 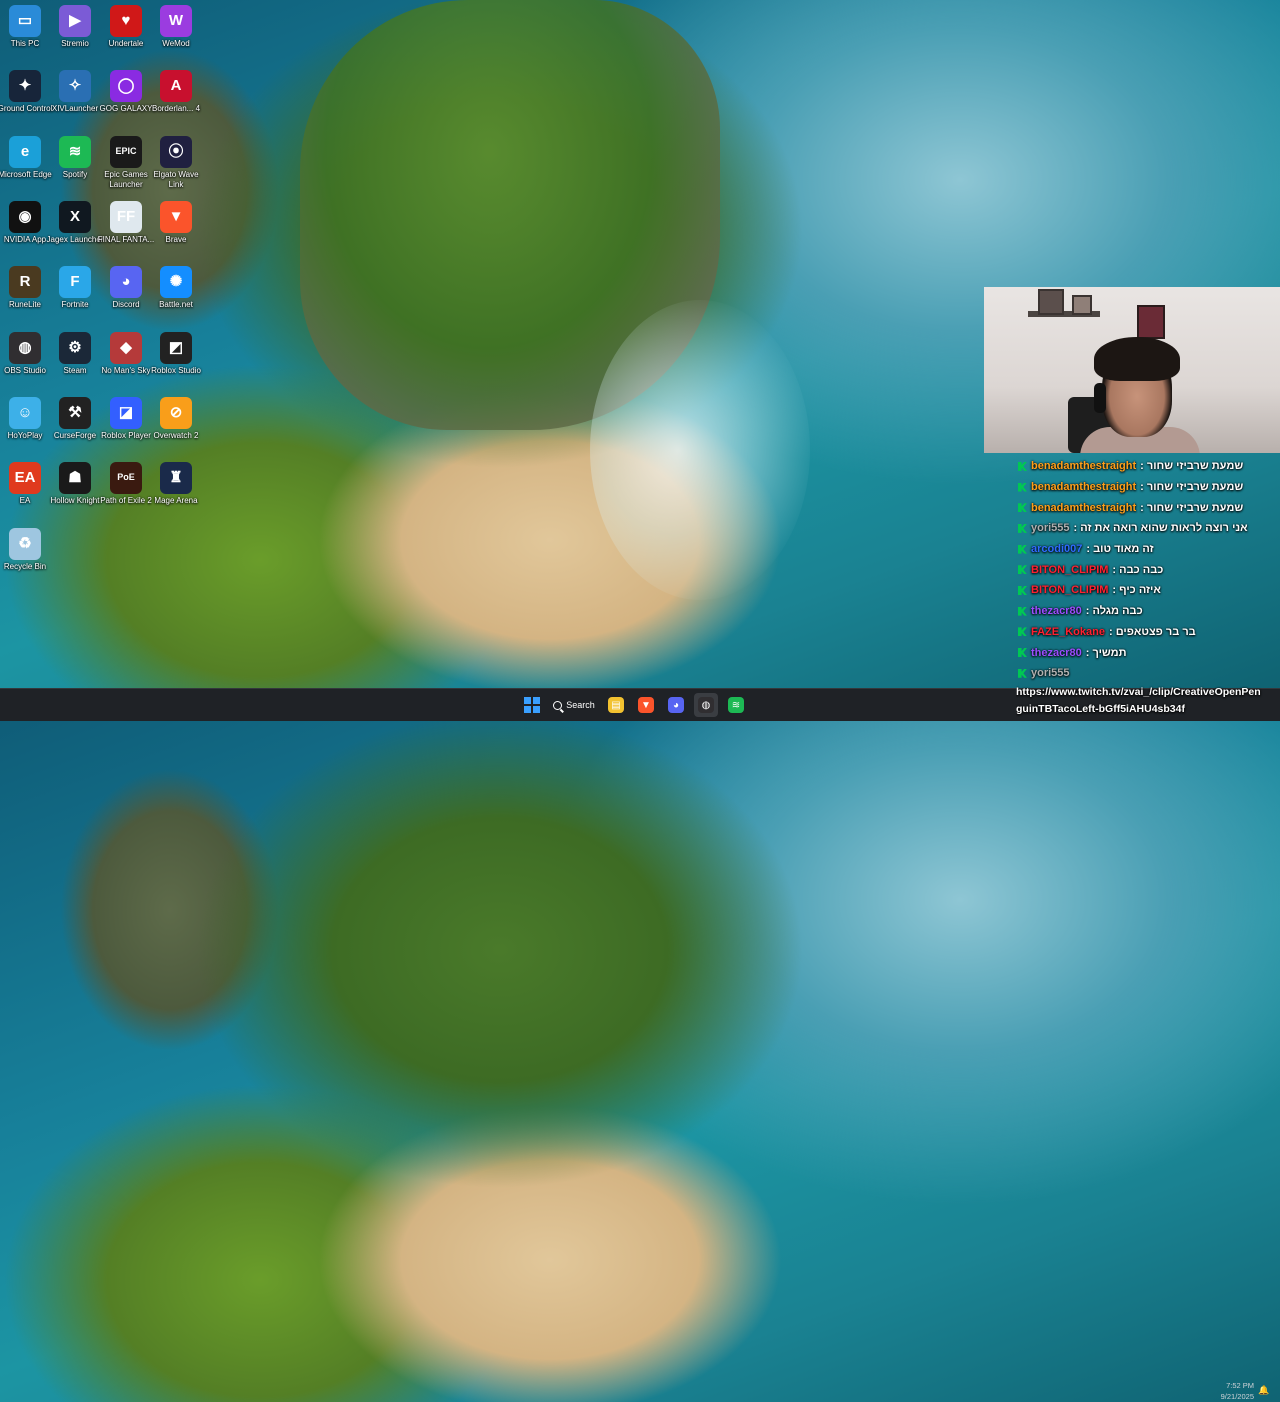 I want to click on desktop-icon-wemod: W WeMod, so click(x=176, y=27).